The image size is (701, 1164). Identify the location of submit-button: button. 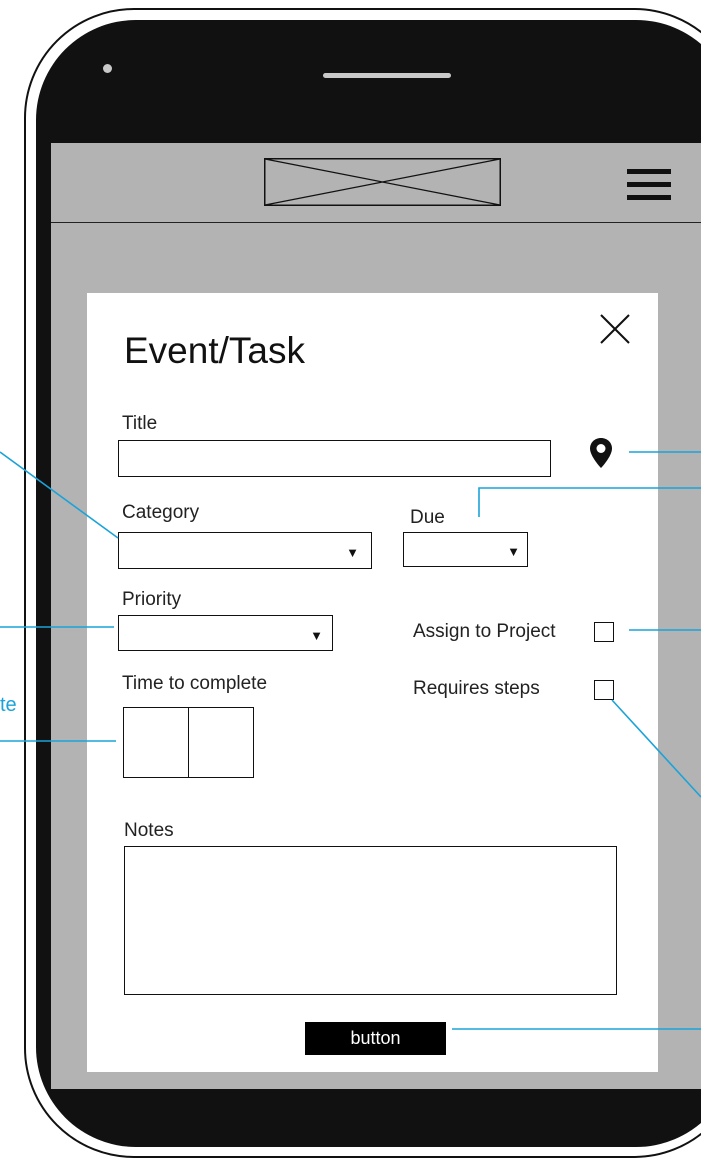
(375, 1038).